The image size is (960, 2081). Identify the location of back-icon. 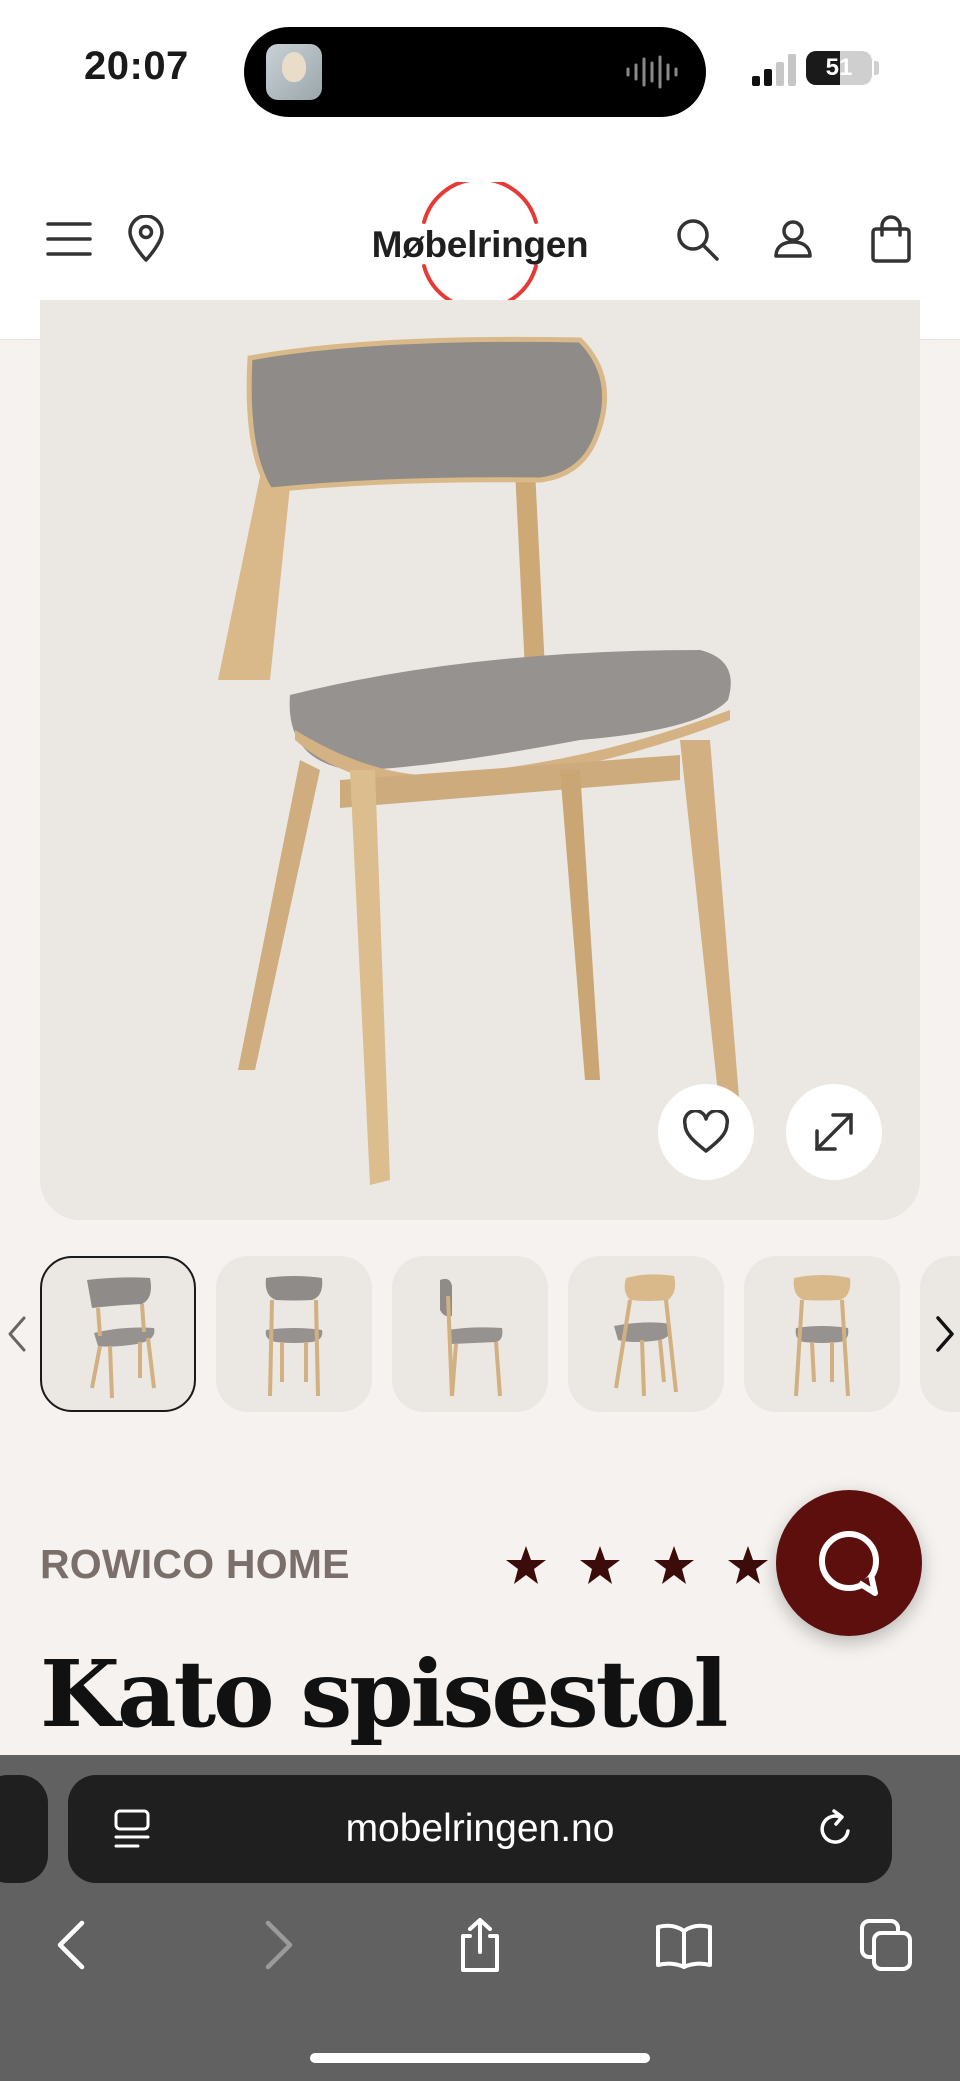
(71, 1945).